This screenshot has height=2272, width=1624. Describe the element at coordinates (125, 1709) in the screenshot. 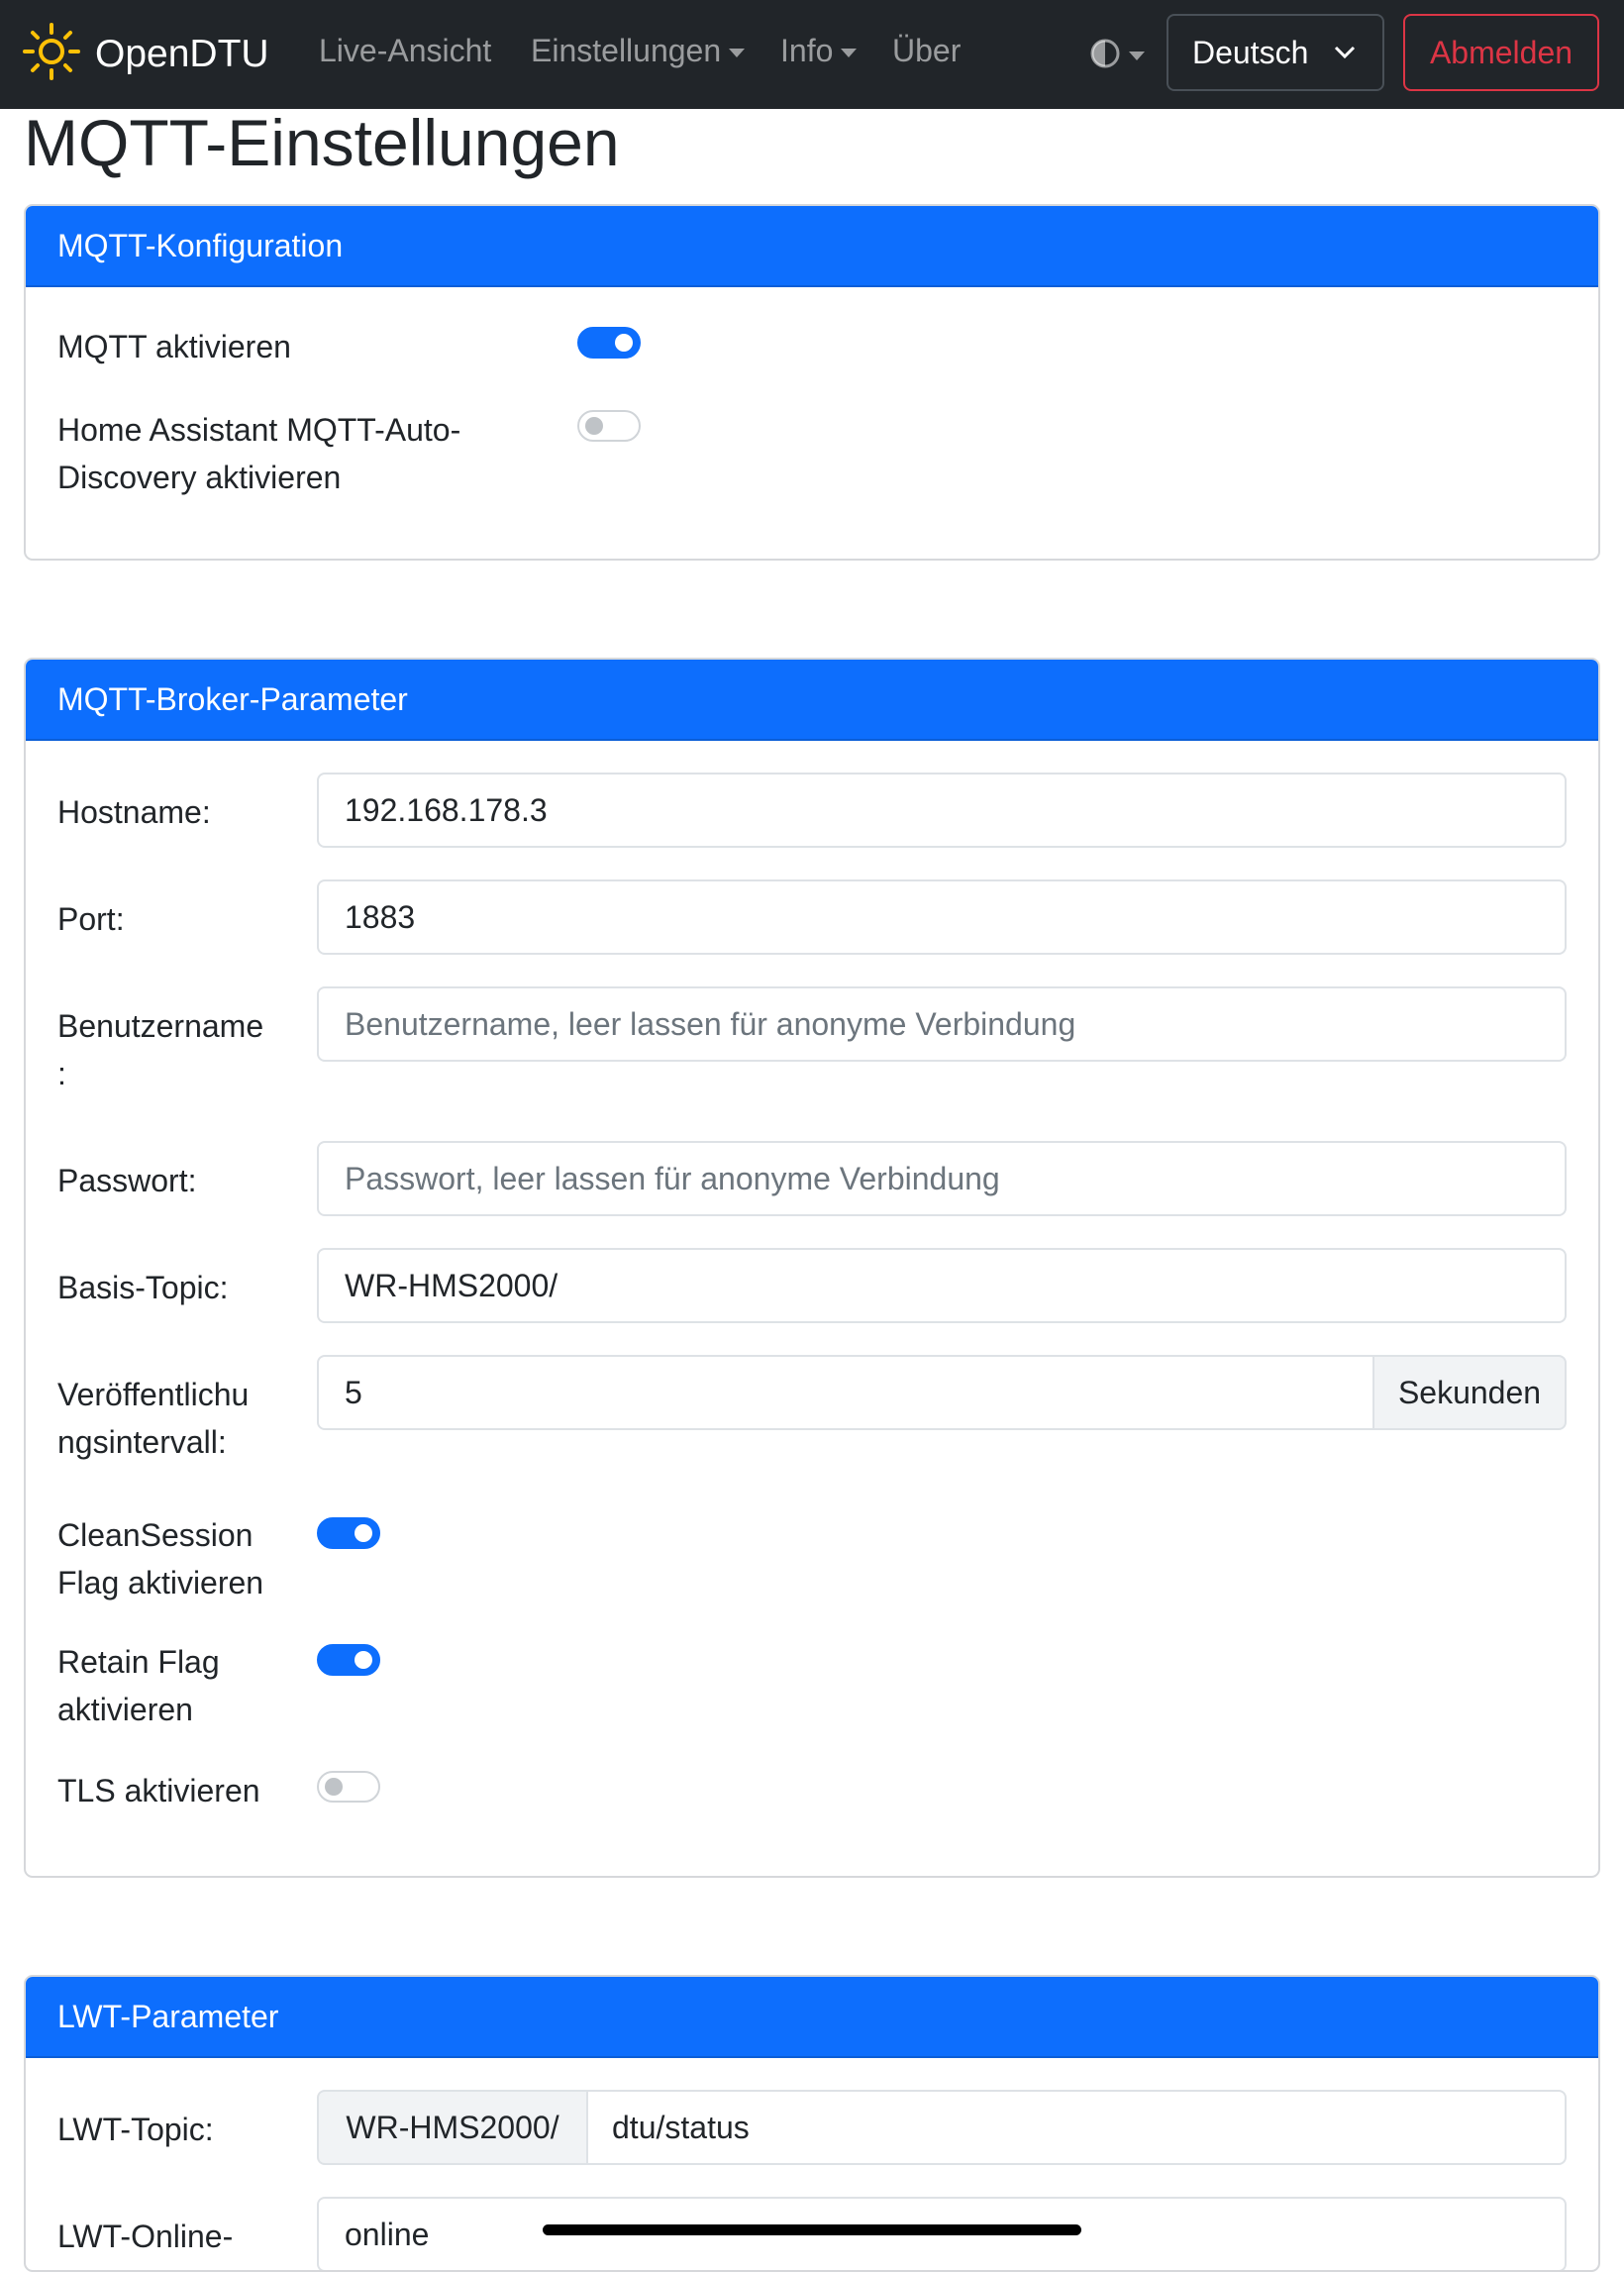

I see `retain-flag-label-line2: aktivieren` at that location.